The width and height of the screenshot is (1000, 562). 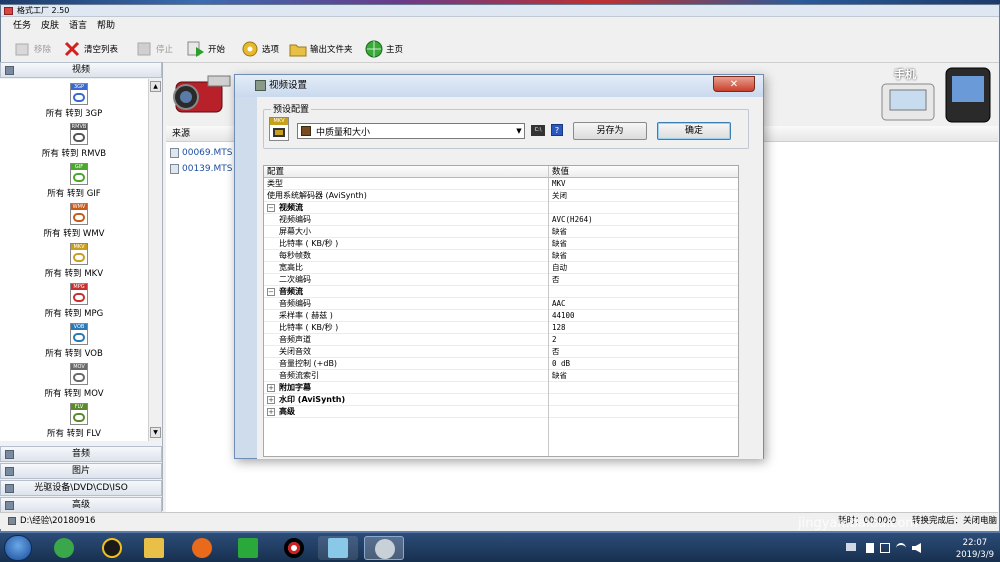 I want to click on scroll-up-button: ▲, so click(x=155, y=86).